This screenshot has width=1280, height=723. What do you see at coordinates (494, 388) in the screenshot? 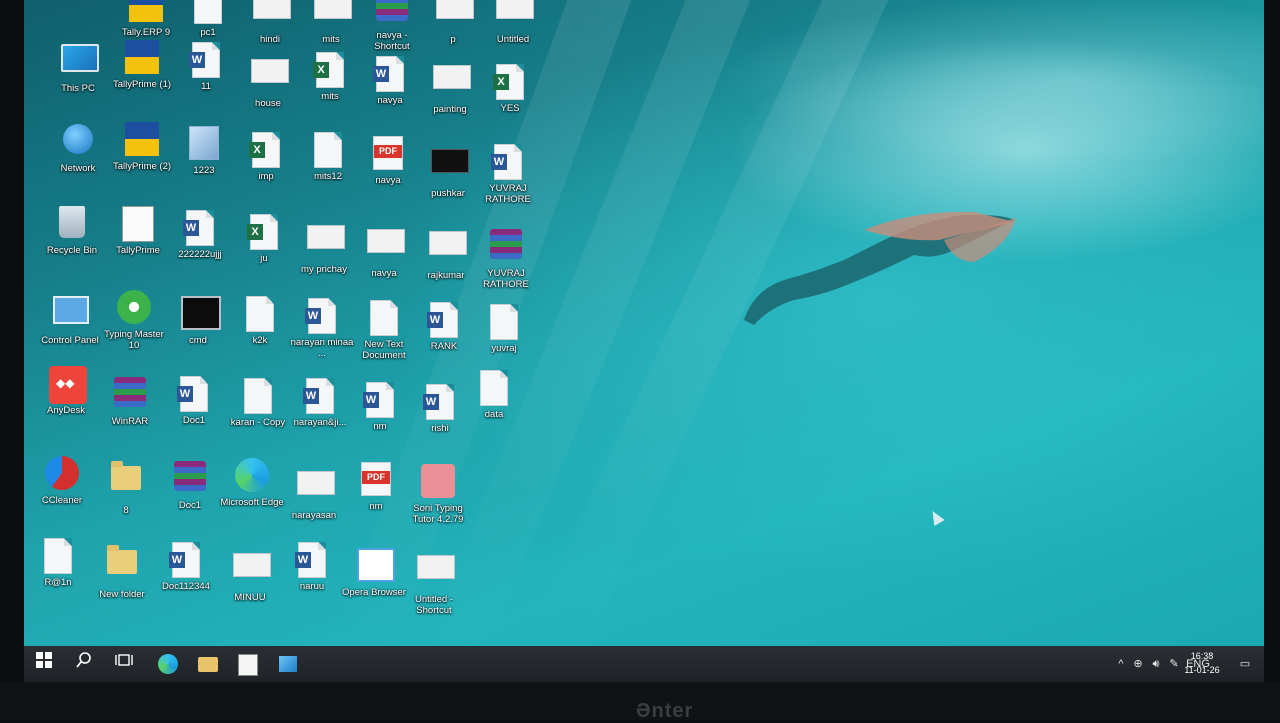
I see `doc-icon` at bounding box center [494, 388].